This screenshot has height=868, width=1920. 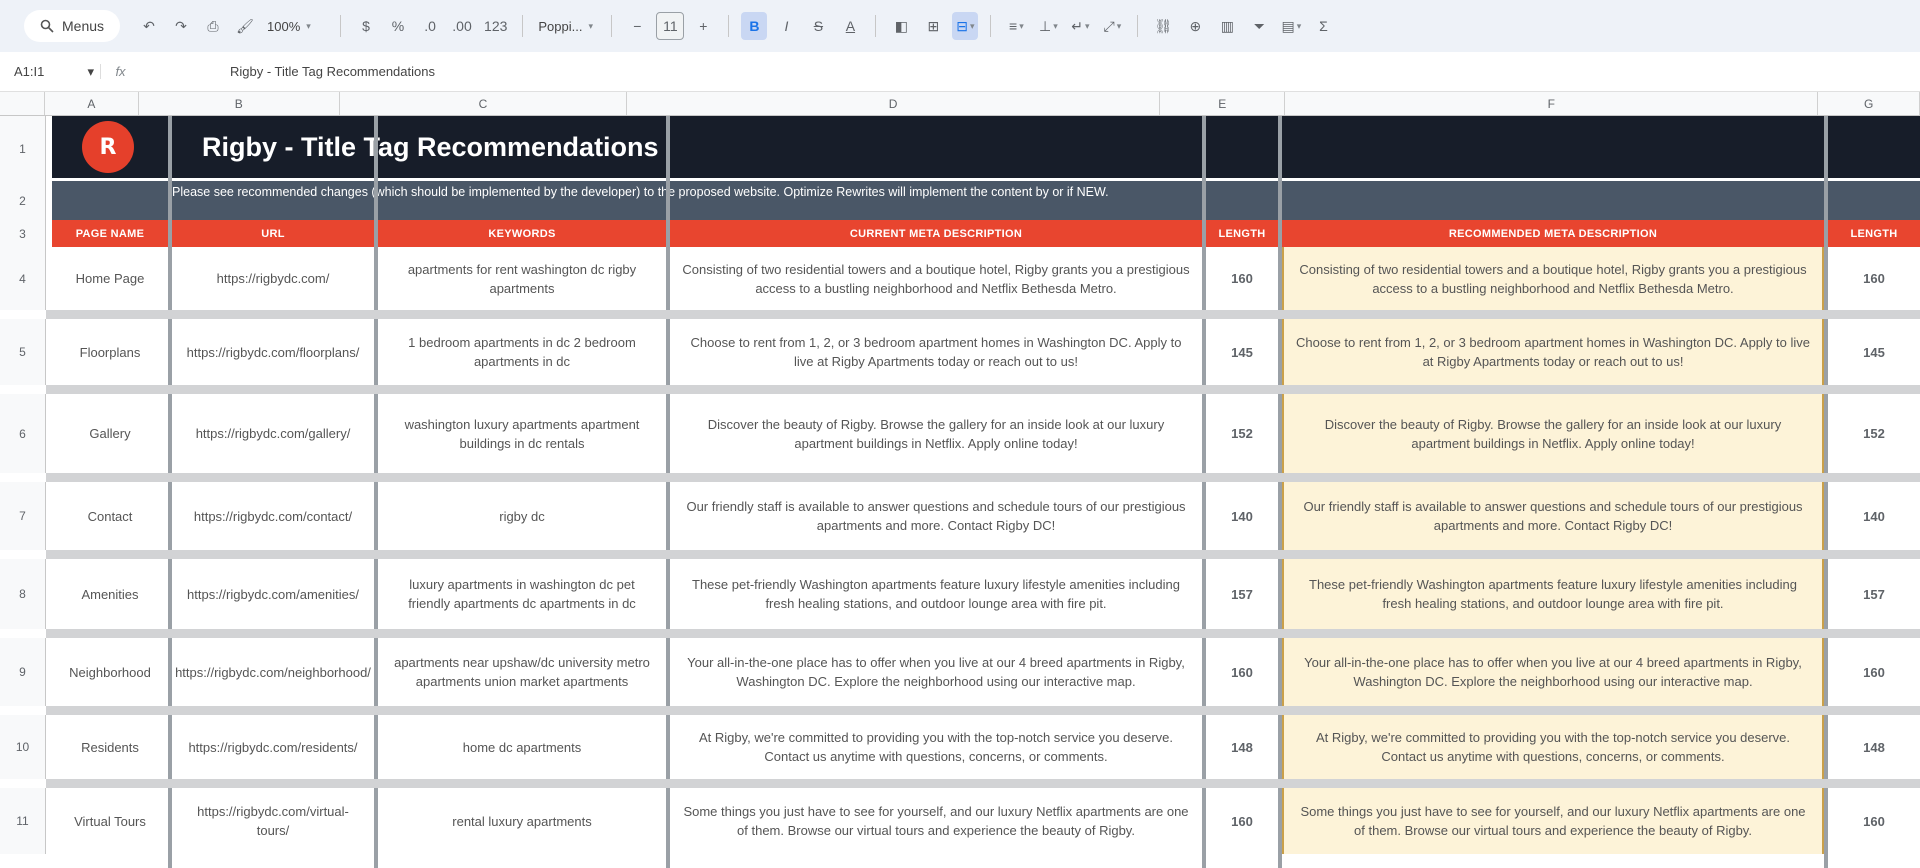 I want to click on column-header: A, so click(x=92, y=103).